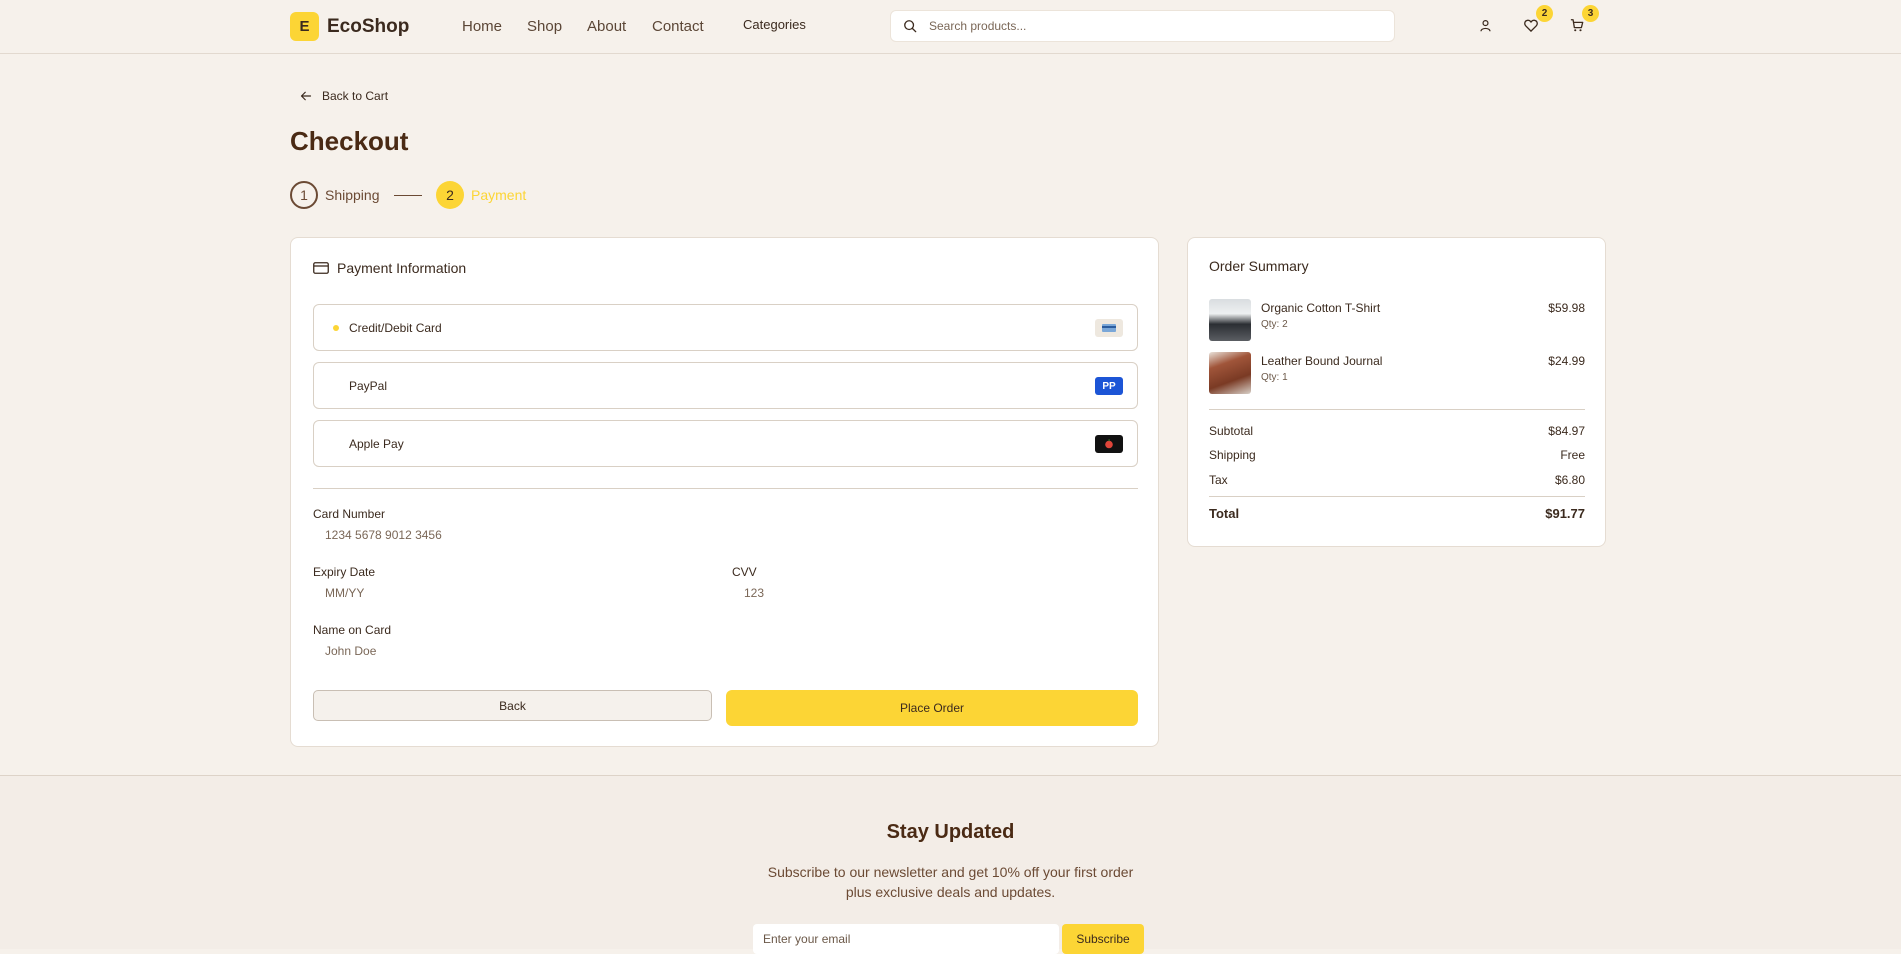  Describe the element at coordinates (1397, 321) in the screenshot. I see `summary-item: Organic Cotton T-Shirt Qty: 2 $59.98` at that location.